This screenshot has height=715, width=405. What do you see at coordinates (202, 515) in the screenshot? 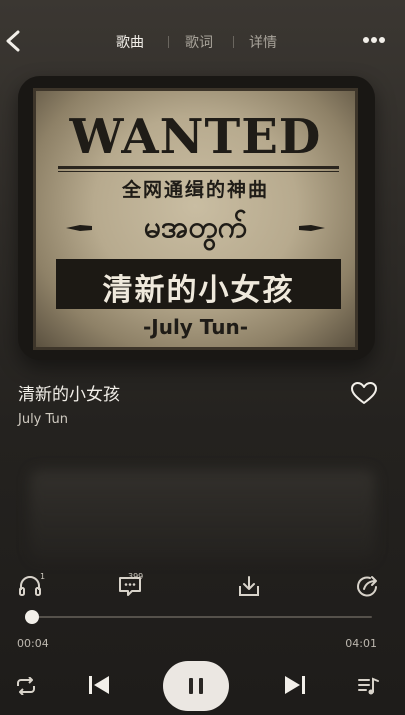
I see `lyrics-preview` at bounding box center [202, 515].